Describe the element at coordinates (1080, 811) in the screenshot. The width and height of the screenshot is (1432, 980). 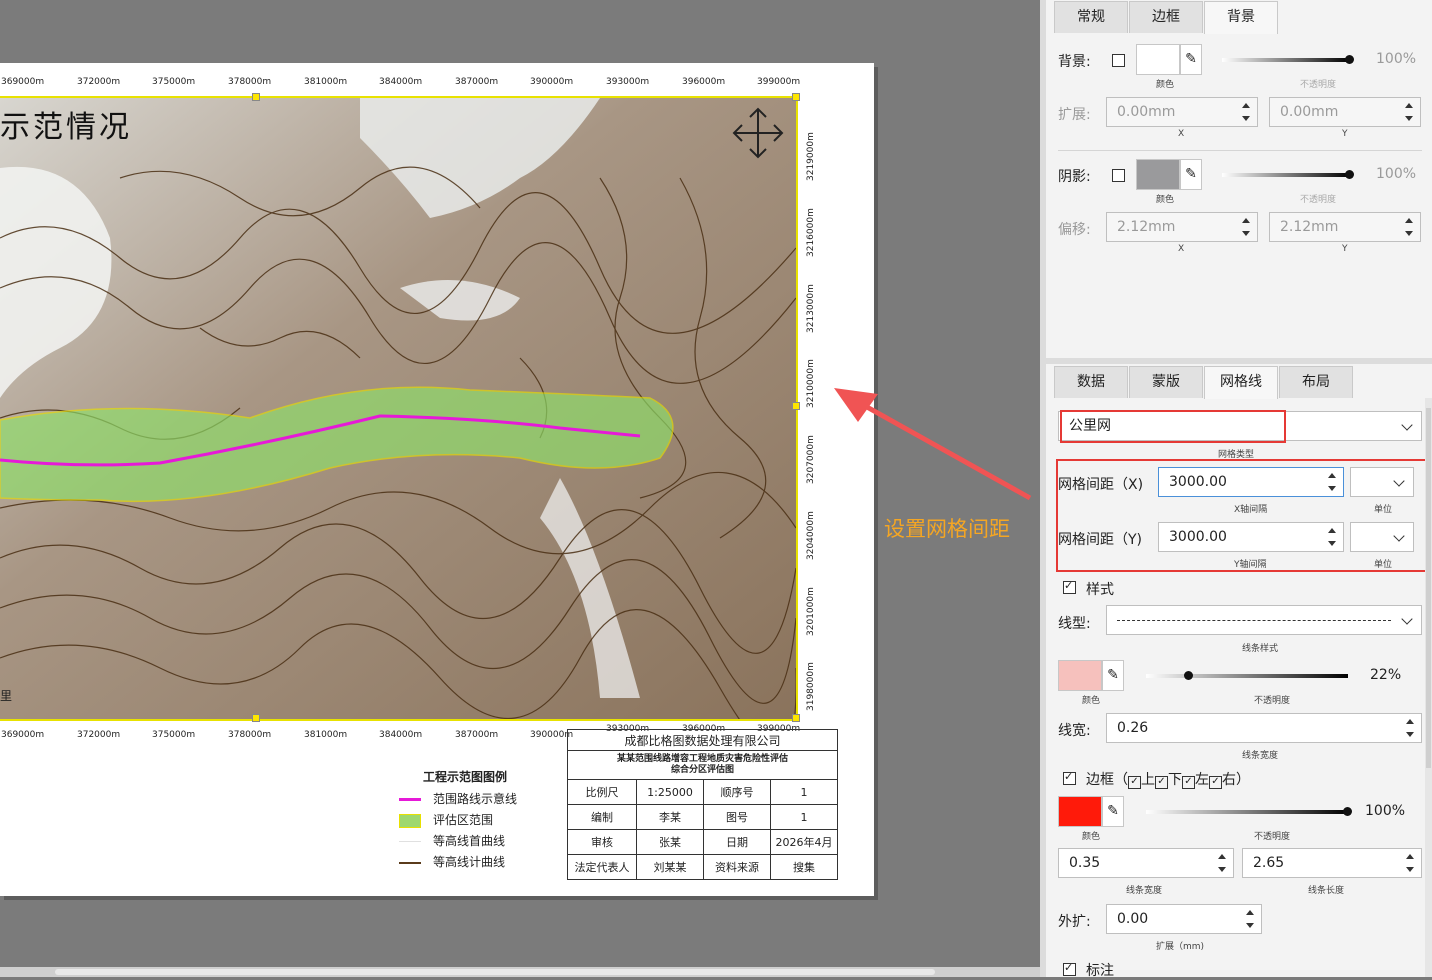
I see `border-color-swatch` at that location.